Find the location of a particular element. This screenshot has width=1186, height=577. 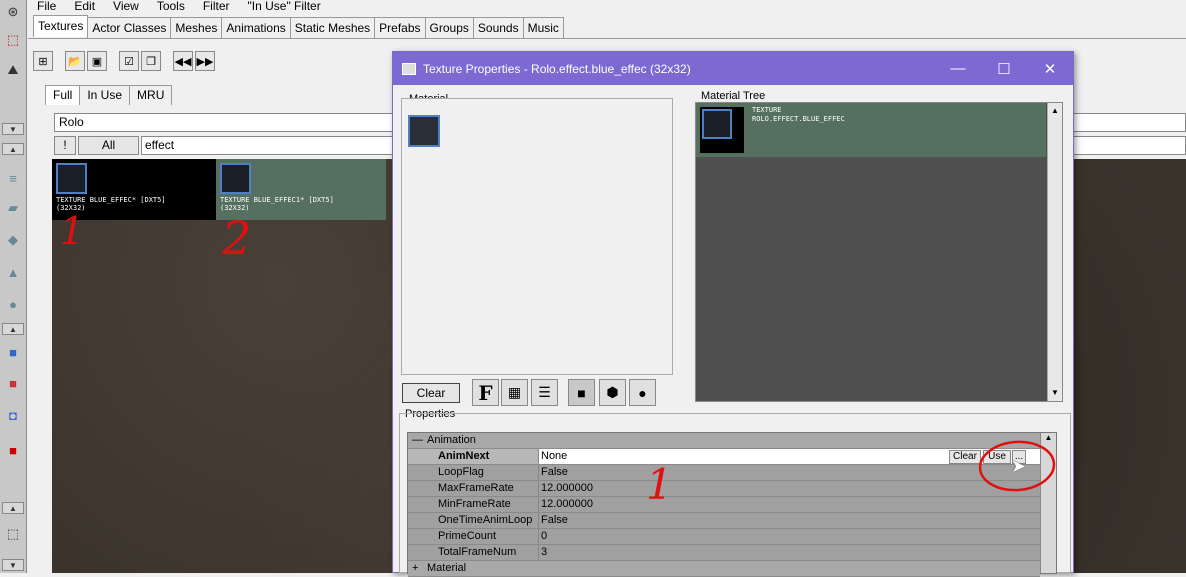

property-row: LoopFlag False is located at coordinates (724, 473).